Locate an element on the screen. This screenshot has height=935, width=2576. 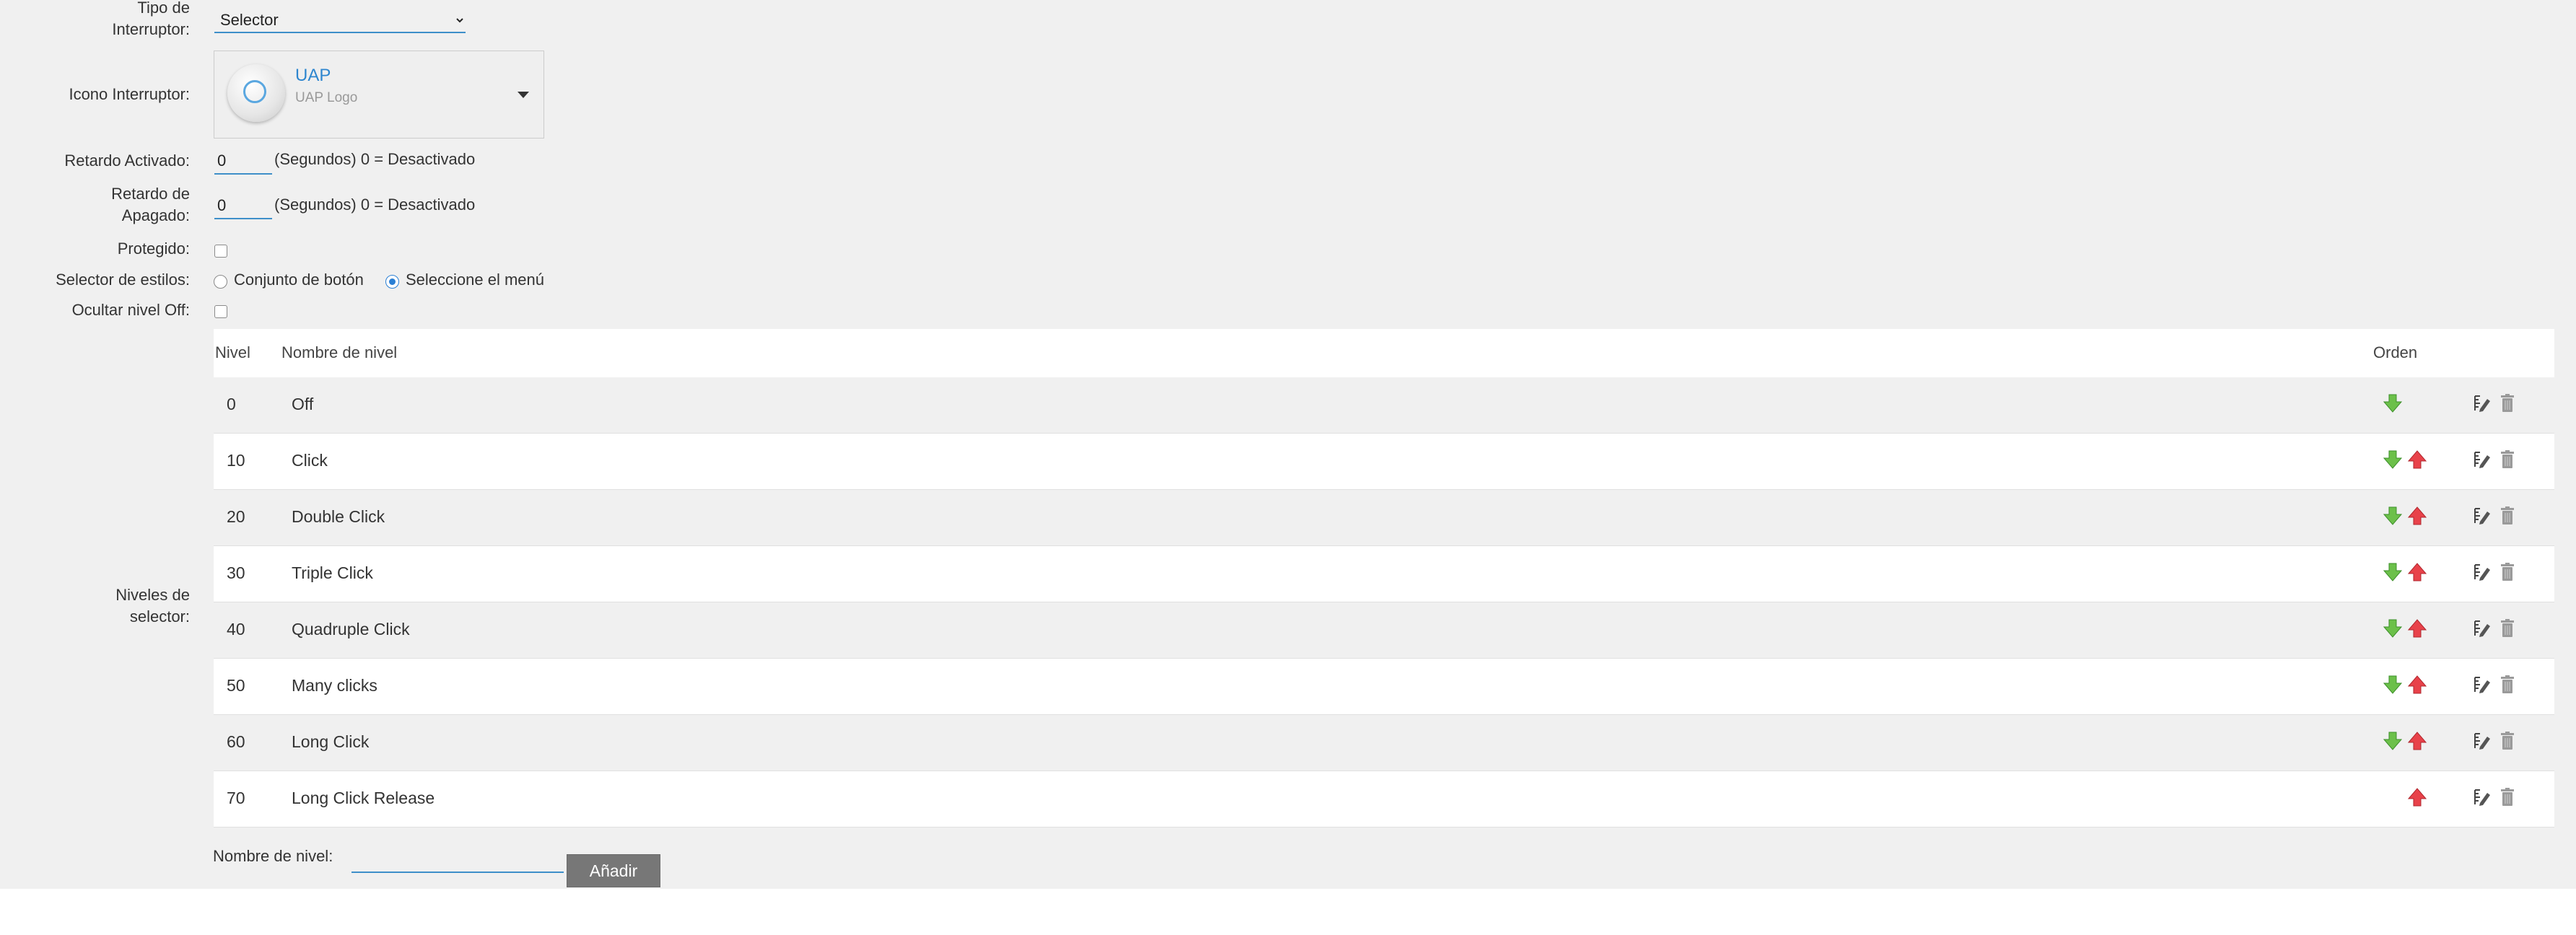
level-name: Triple Click is located at coordinates (332, 572).